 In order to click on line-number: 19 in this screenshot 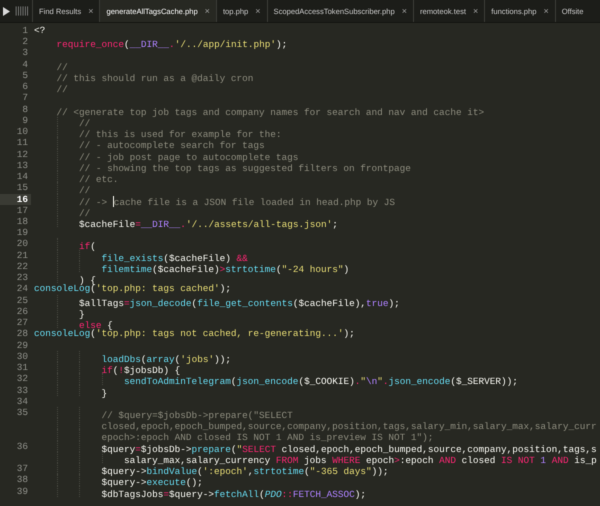, I will do `click(22, 232)`.